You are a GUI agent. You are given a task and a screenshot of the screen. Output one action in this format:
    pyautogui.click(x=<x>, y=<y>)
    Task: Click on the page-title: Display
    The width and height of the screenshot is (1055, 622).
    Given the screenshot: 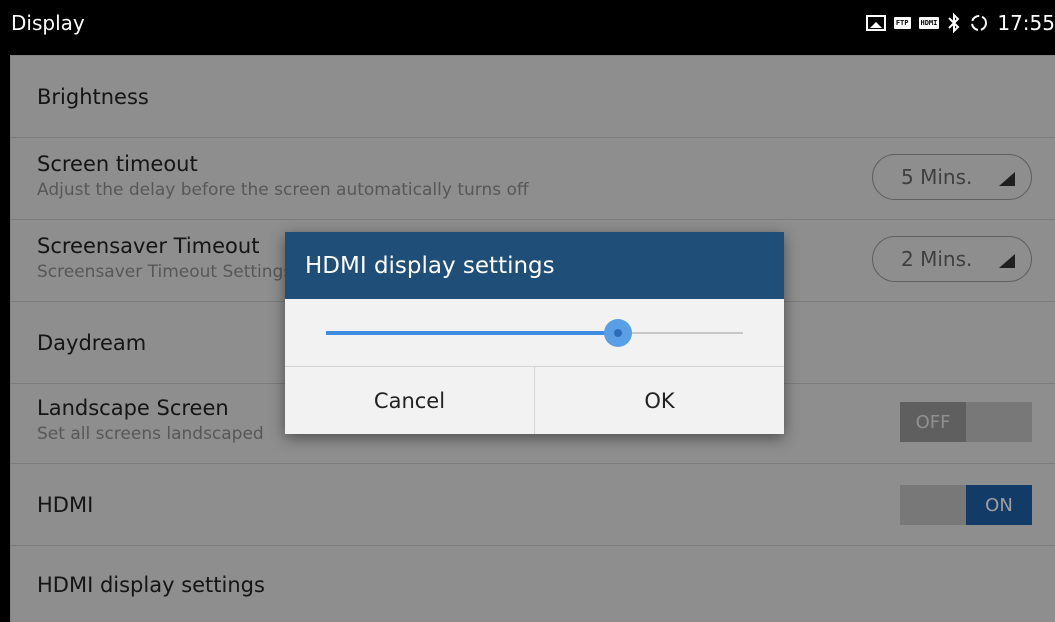 What is the action you would take?
    pyautogui.click(x=48, y=22)
    